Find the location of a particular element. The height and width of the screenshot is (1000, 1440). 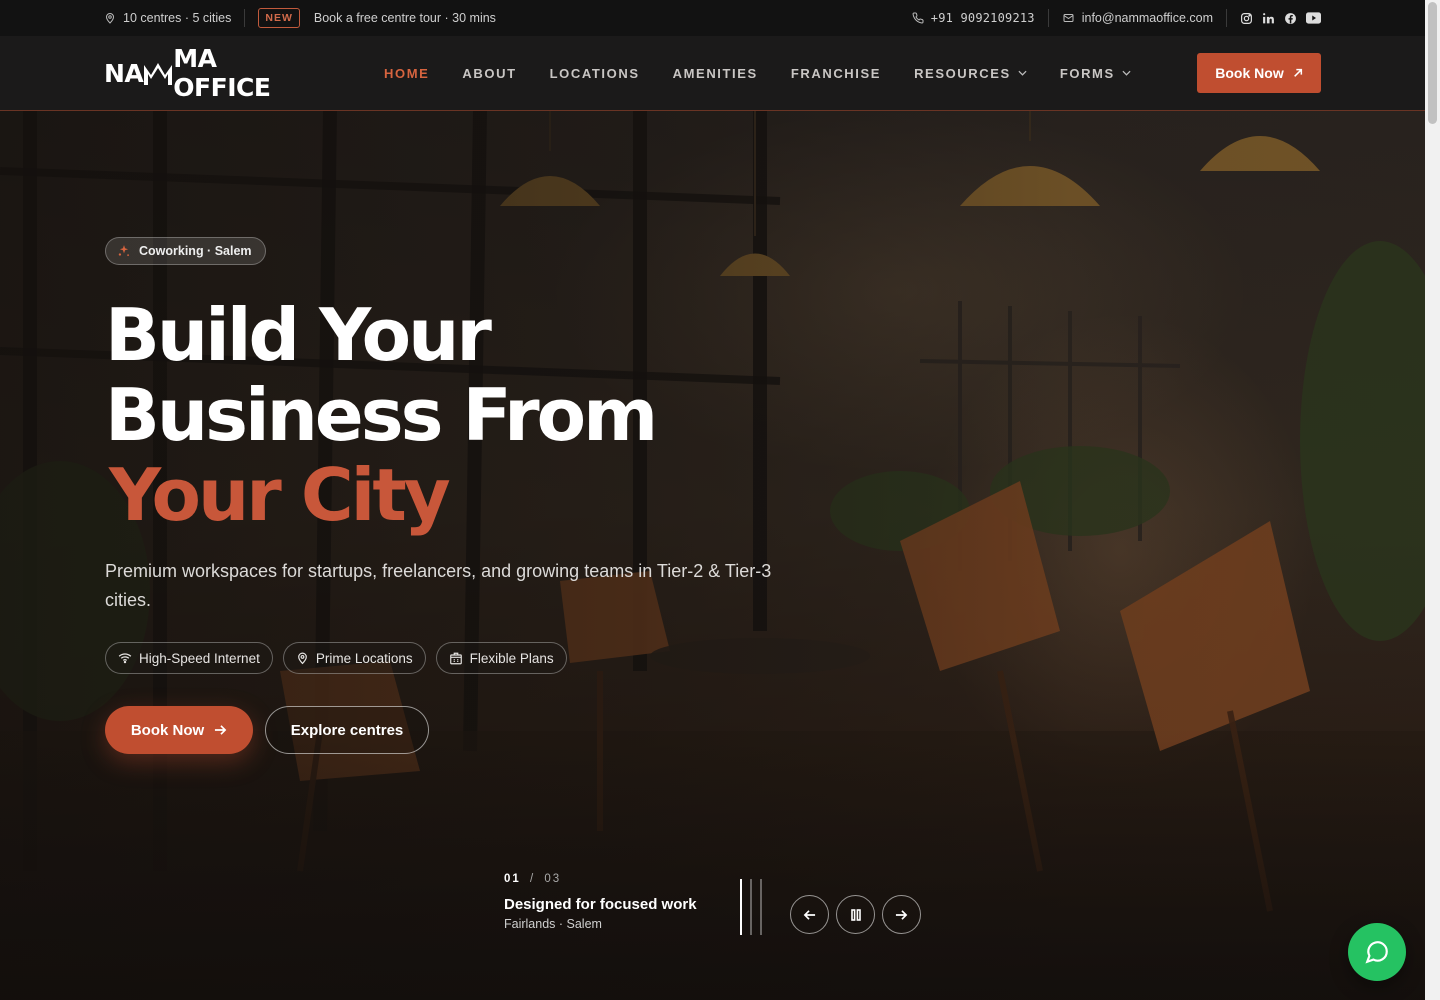

nav-amenities: AMENITIES is located at coordinates (715, 73).